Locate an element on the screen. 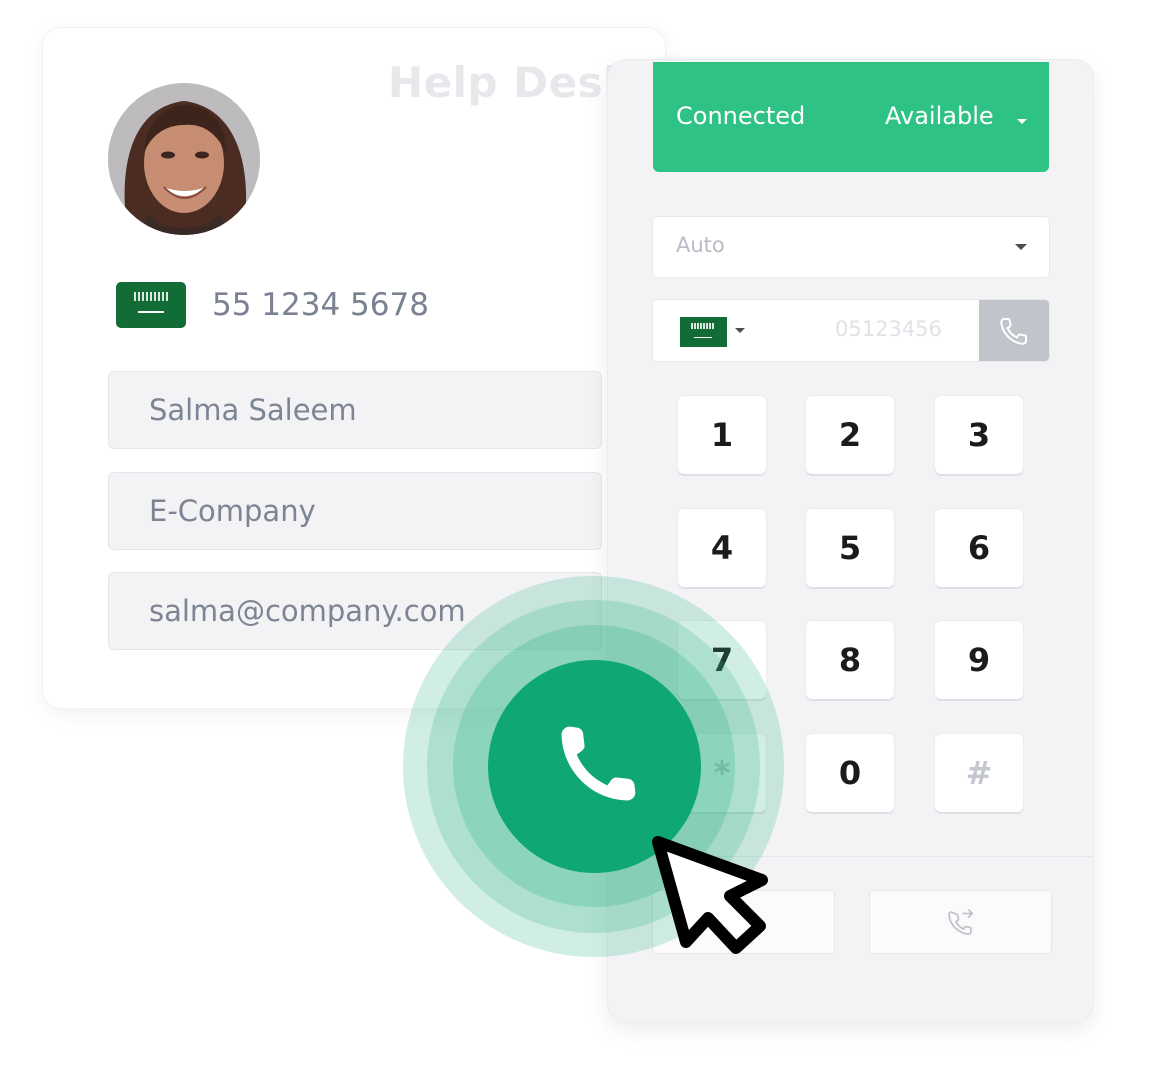 This screenshot has width=1150, height=1080. keypad-key-8: 8 is located at coordinates (850, 660).